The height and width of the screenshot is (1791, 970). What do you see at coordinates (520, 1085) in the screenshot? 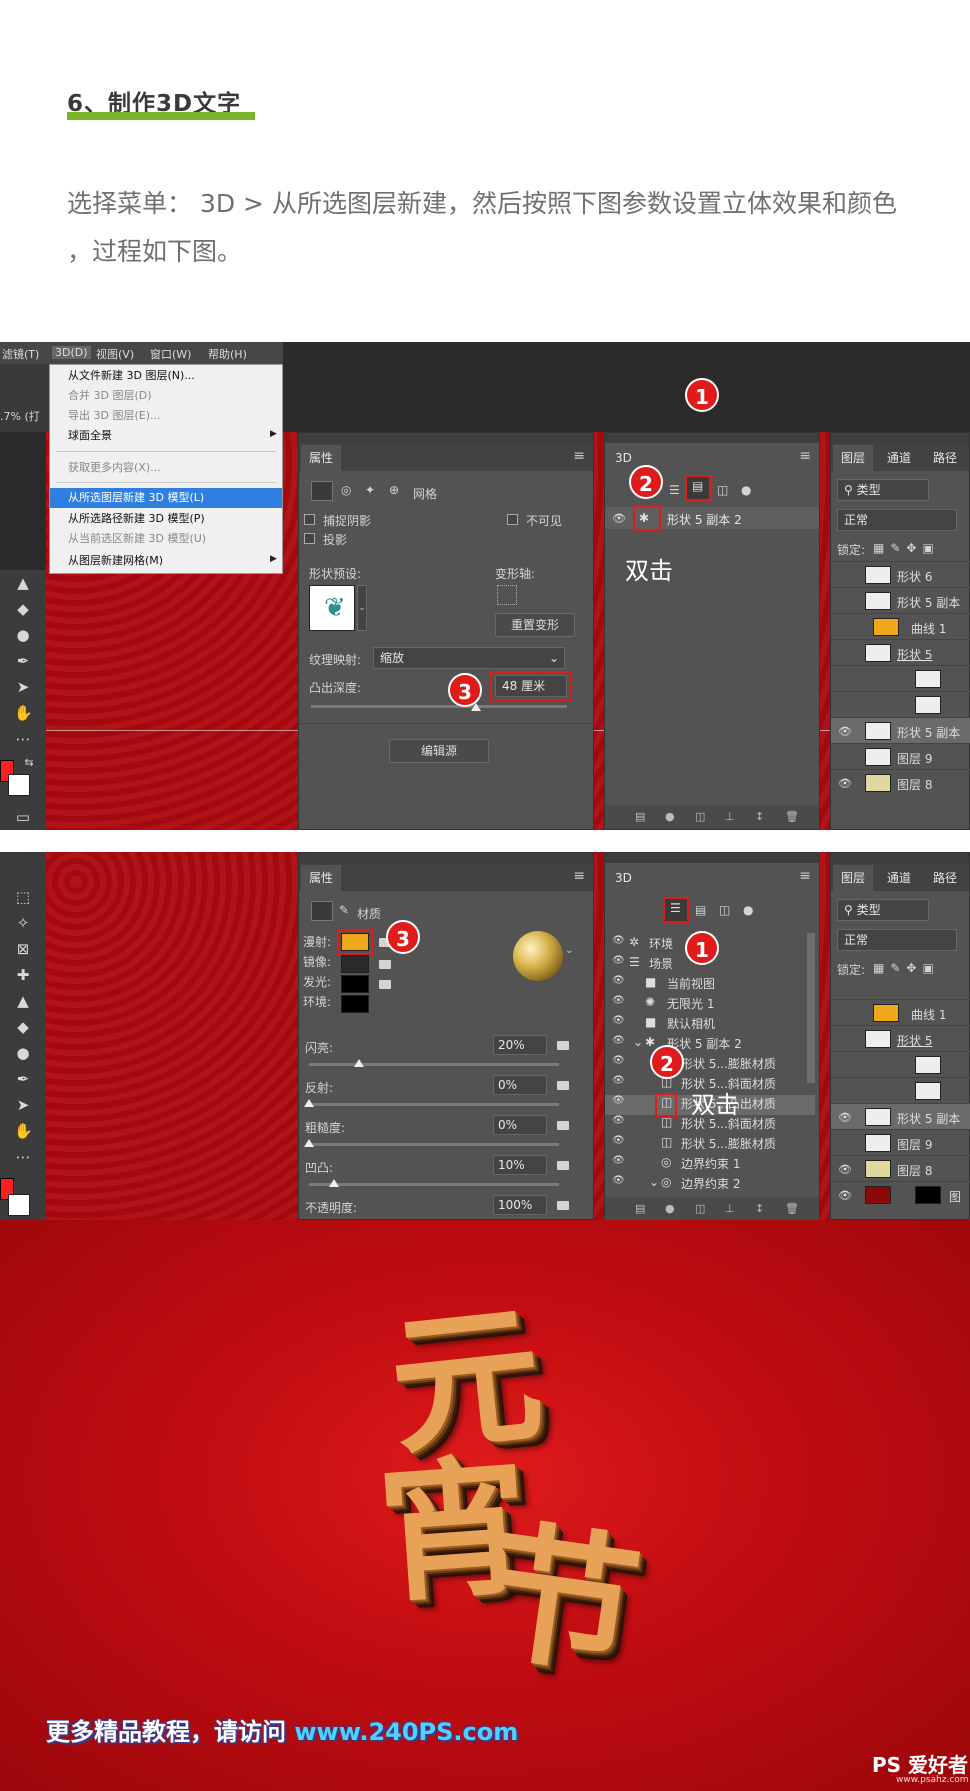
I see `reflection-input: 0%` at bounding box center [520, 1085].